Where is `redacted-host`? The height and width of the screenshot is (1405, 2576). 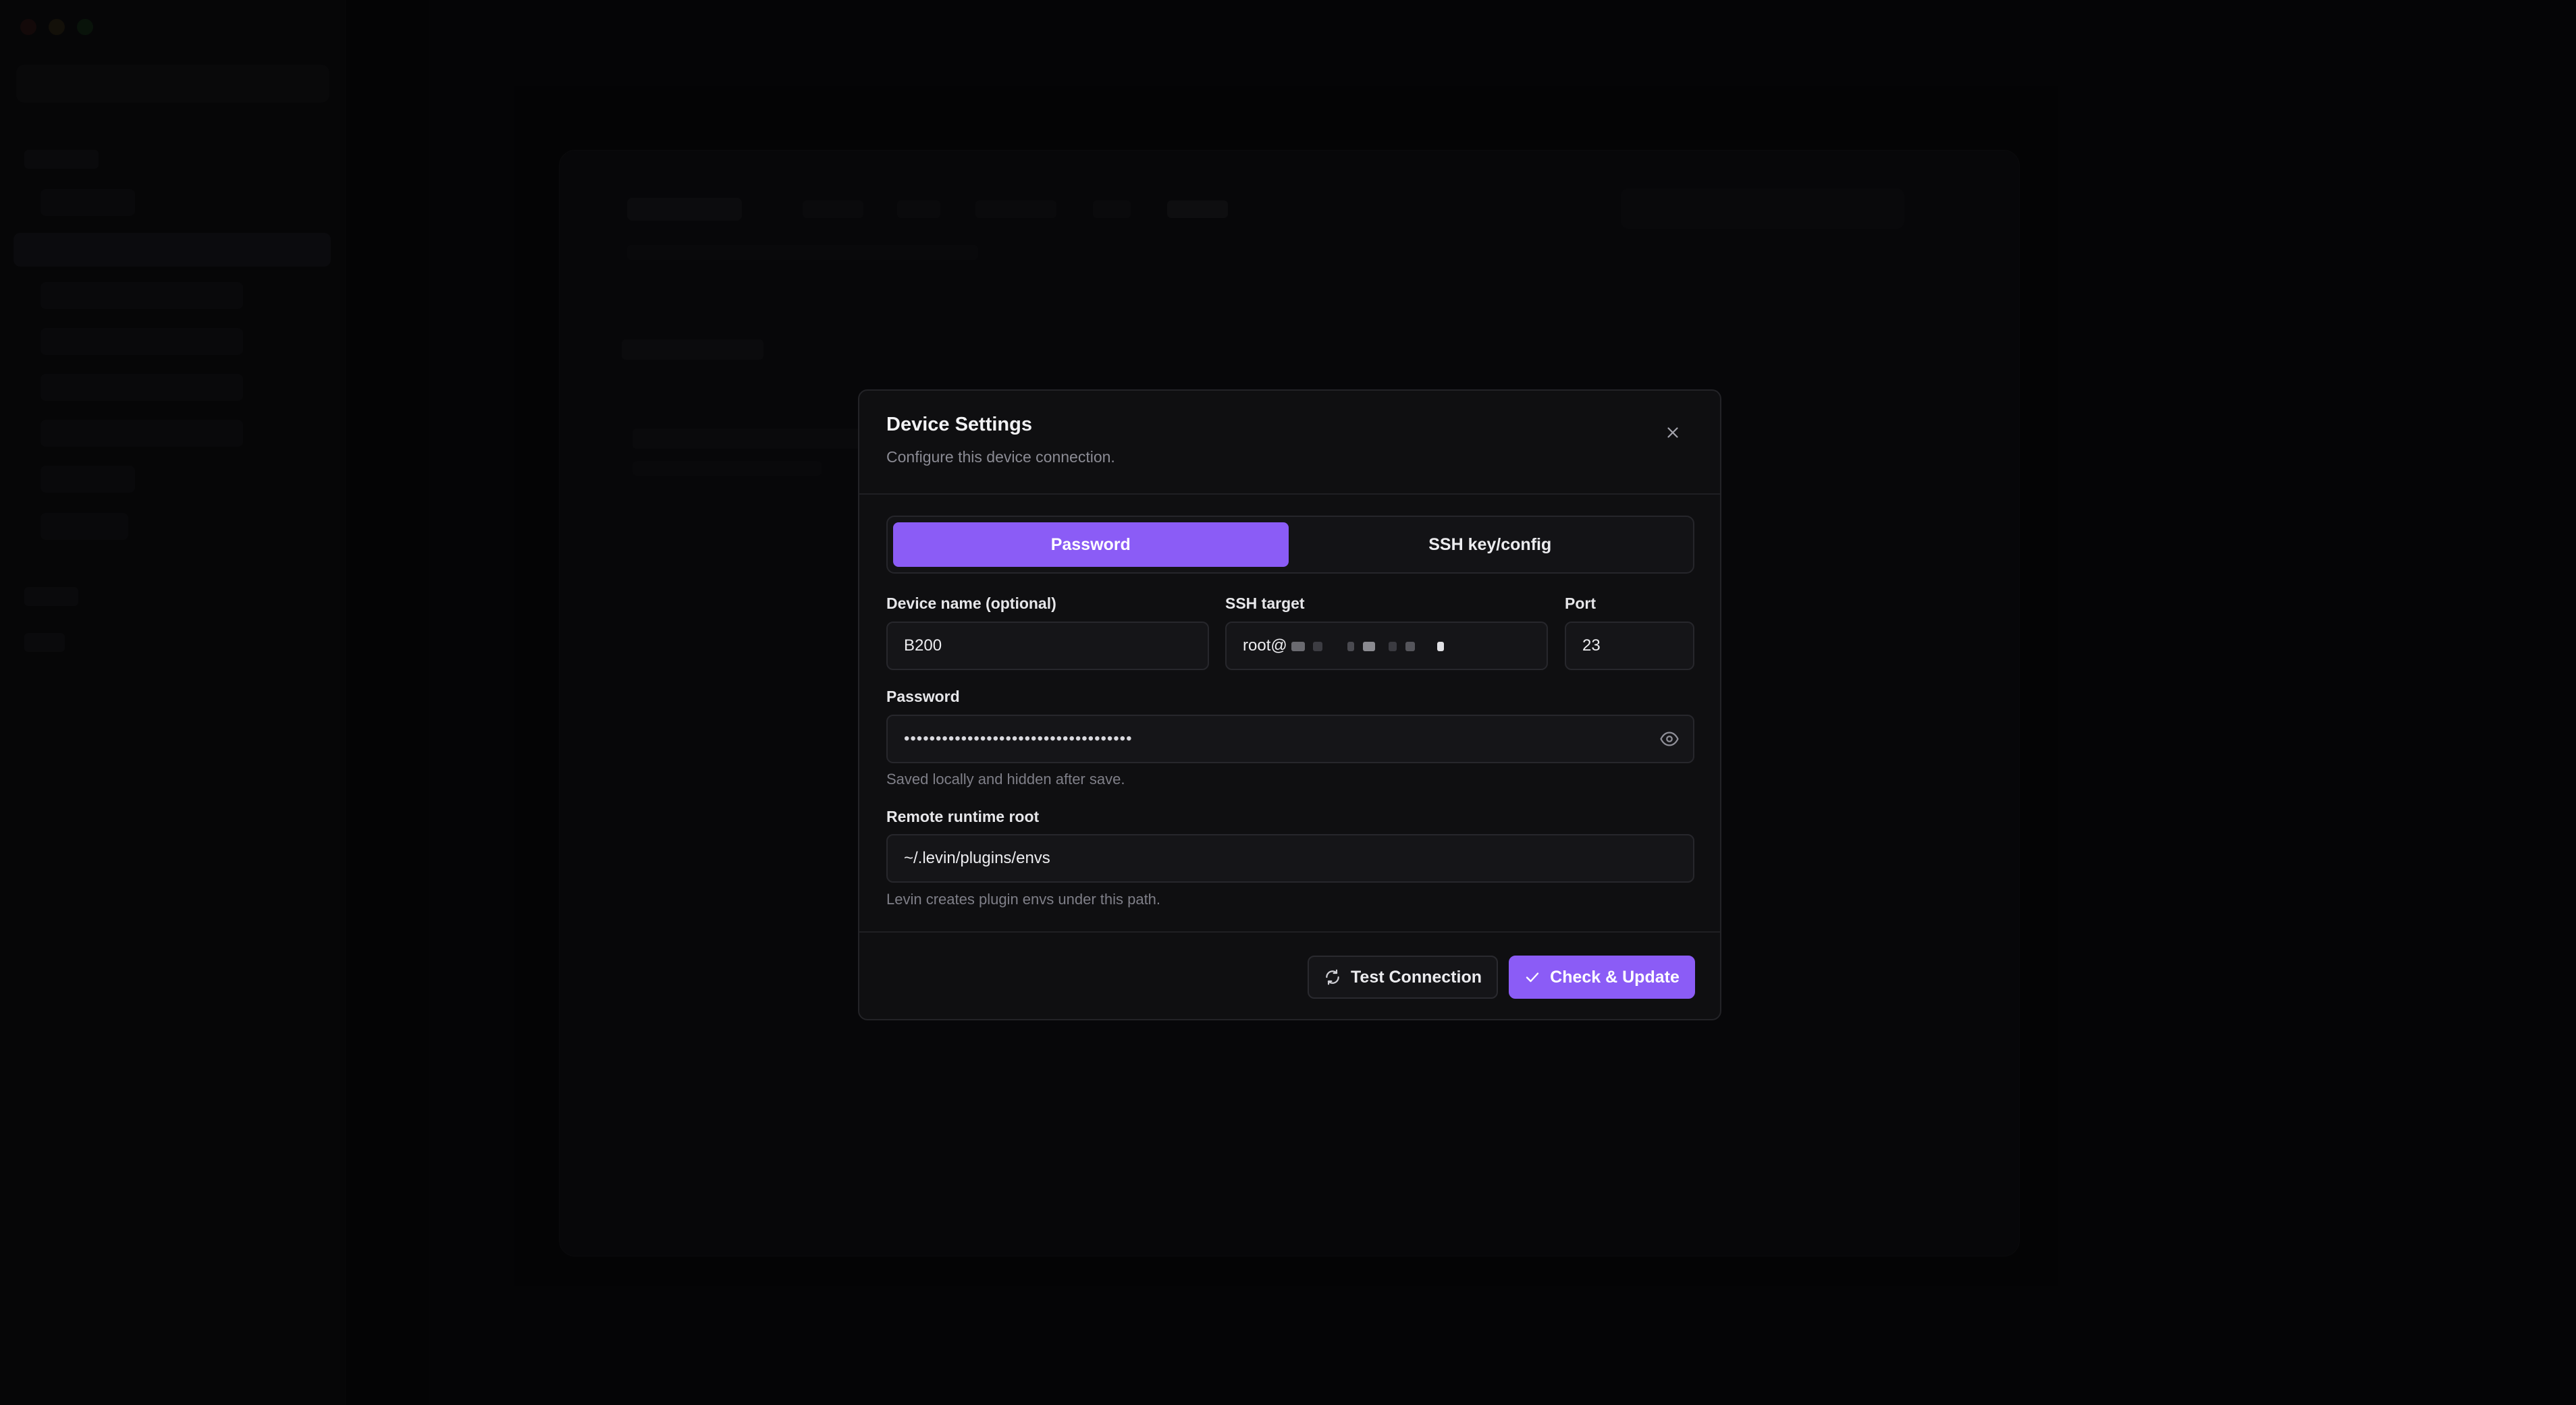 redacted-host is located at coordinates (1365, 645).